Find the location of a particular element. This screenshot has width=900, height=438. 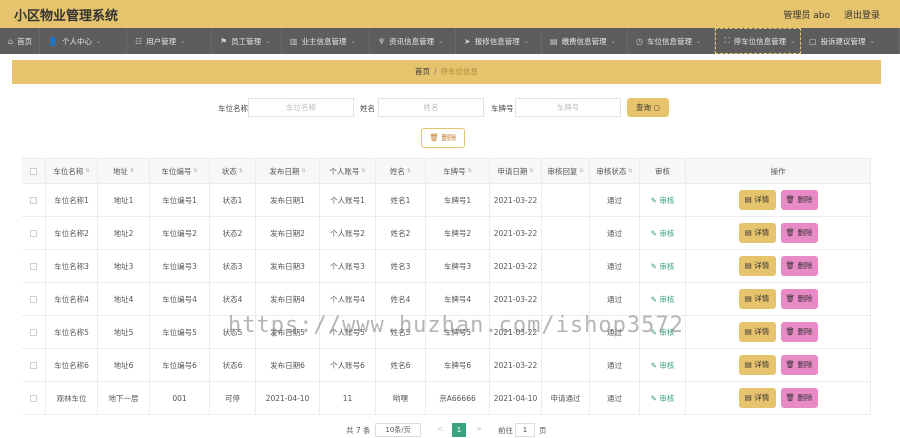

select-all-checkbox is located at coordinates (33, 171).